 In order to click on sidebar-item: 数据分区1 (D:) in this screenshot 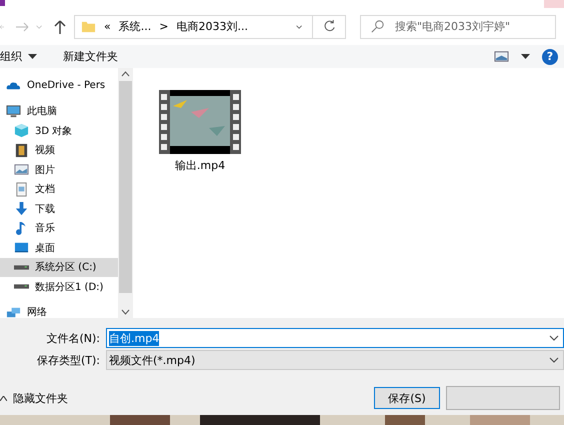, I will do `click(59, 286)`.